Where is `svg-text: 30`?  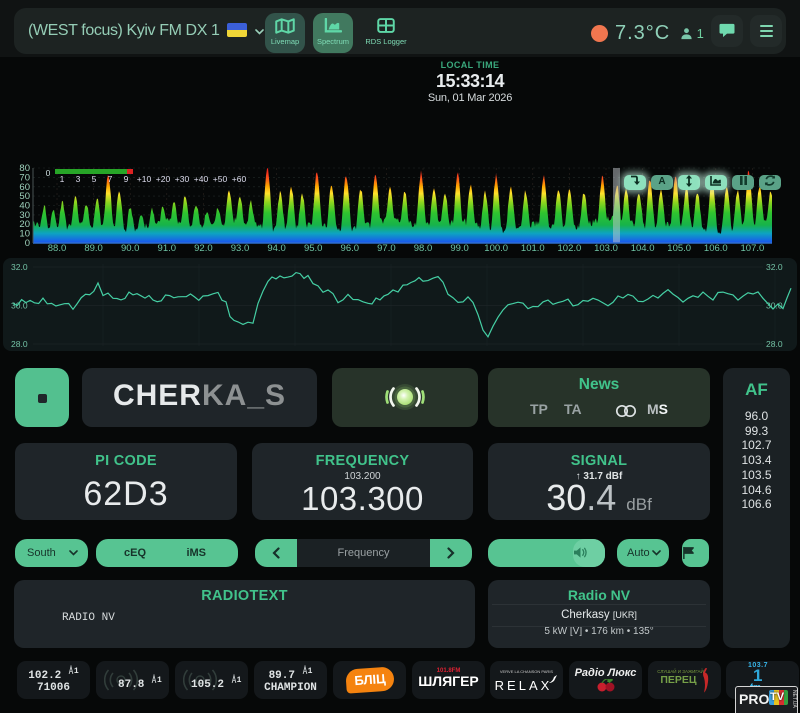
svg-text: 30 is located at coordinates (24, 215).